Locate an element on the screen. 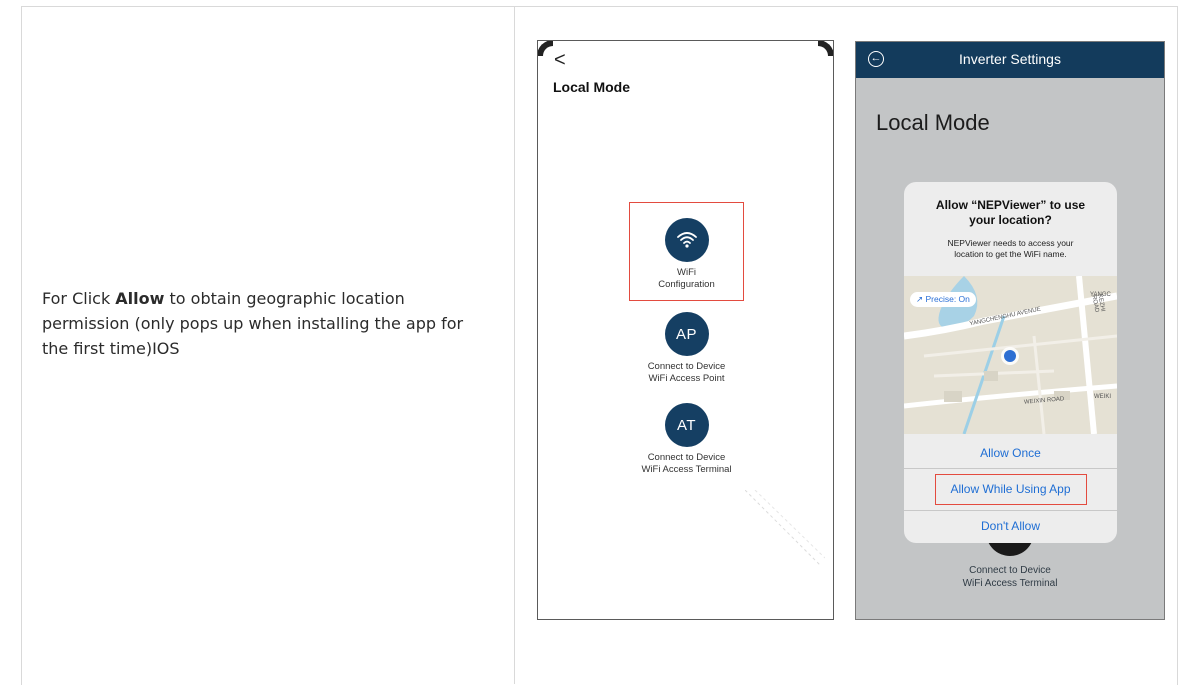 The image size is (1186, 685). option-label-line2: WiFi Access Point is located at coordinates (686, 378).